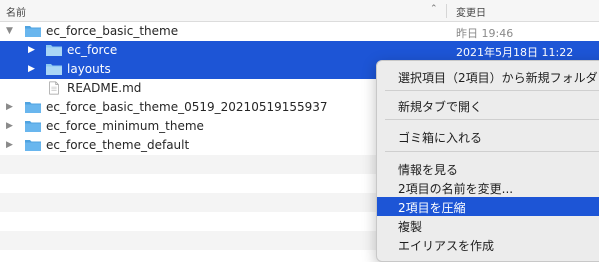 The height and width of the screenshot is (262, 599). What do you see at coordinates (488, 136) in the screenshot?
I see `menu-item-move-to-trash: ゴミ箱に入れる` at bounding box center [488, 136].